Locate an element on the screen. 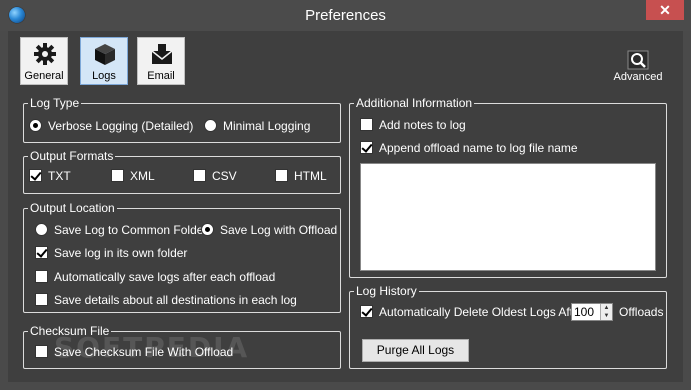  log-history-legend: Log History is located at coordinates (386, 291).